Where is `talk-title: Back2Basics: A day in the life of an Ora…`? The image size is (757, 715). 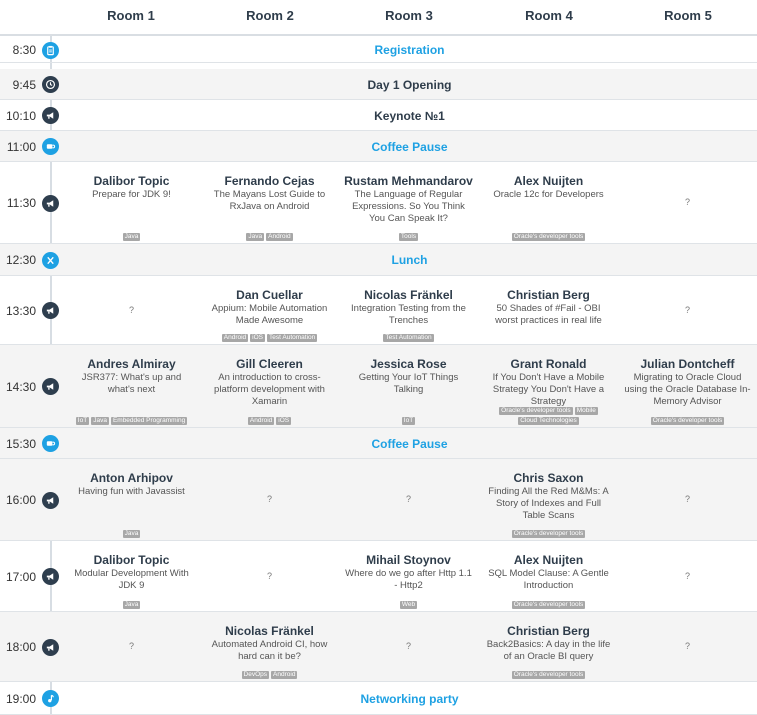 talk-title: Back2Basics: A day in the life of an Ora… is located at coordinates (548, 650).